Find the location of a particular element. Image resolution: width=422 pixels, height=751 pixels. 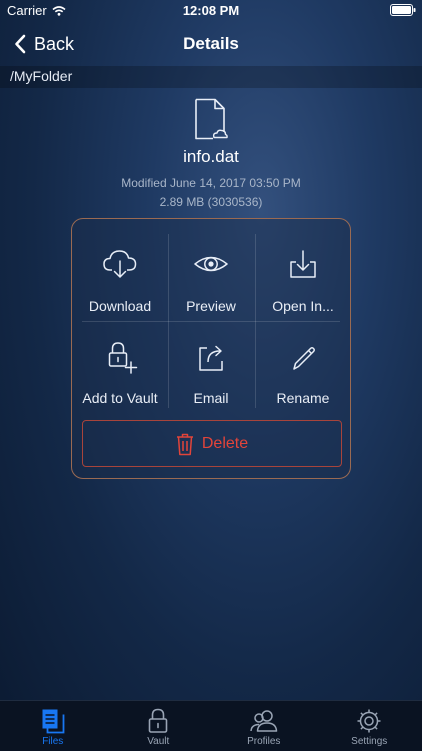

delete-label: Delete is located at coordinates (225, 444).